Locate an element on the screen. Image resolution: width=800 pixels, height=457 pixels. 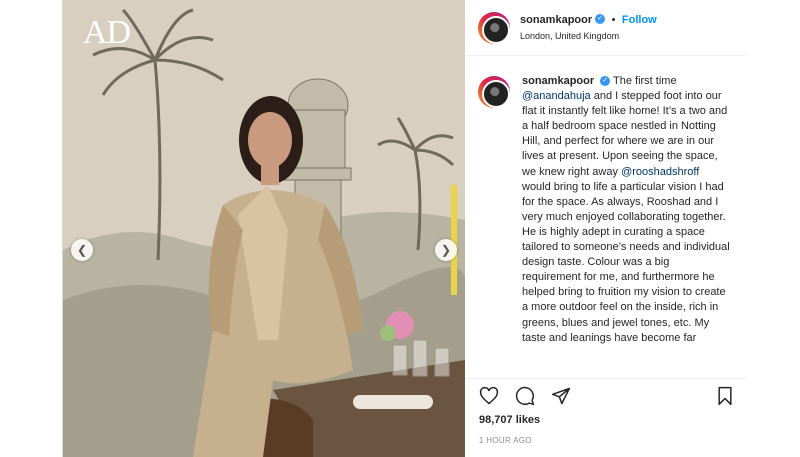
save-button is located at coordinates (725, 396).